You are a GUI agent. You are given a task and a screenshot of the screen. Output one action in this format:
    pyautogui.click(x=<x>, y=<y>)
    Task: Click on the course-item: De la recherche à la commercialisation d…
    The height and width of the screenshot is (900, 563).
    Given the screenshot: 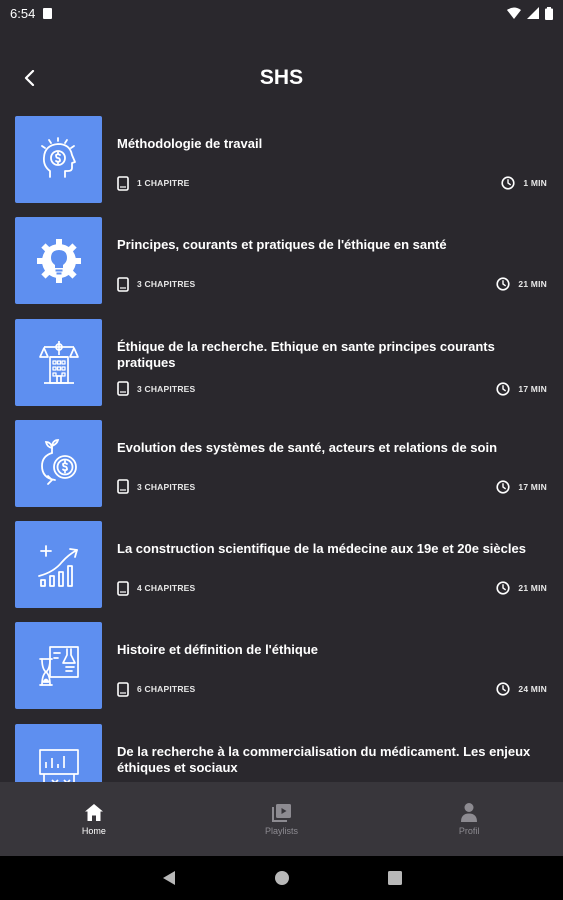 What is the action you would take?
    pyautogui.click(x=281, y=752)
    